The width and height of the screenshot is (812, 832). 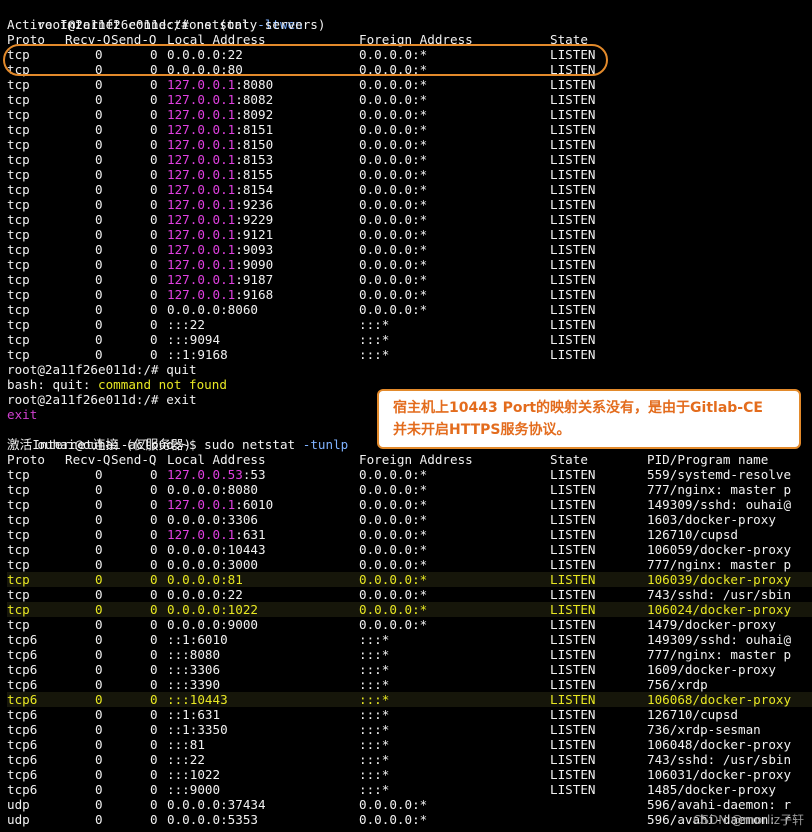 What do you see at coordinates (208, 729) in the screenshot?
I see `cell-local-port: :3350` at bounding box center [208, 729].